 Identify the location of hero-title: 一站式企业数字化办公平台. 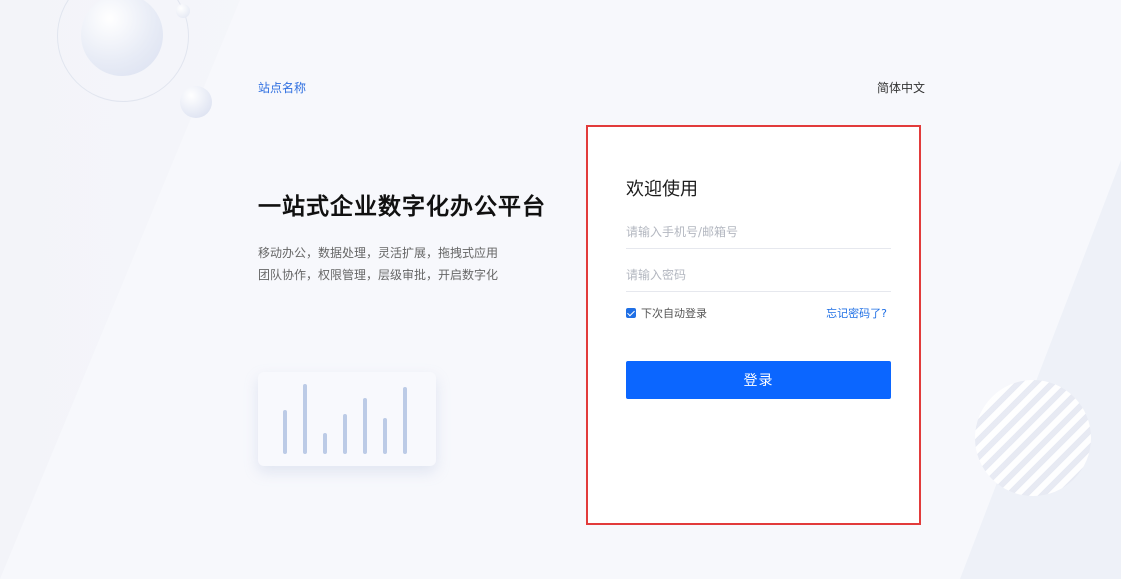
(402, 207).